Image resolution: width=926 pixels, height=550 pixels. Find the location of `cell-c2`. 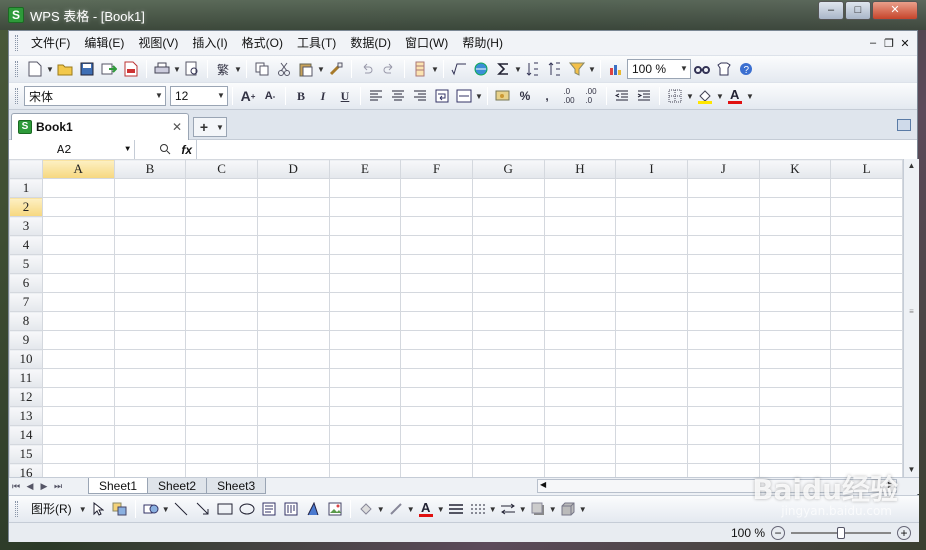

cell-c2 is located at coordinates (221, 207).